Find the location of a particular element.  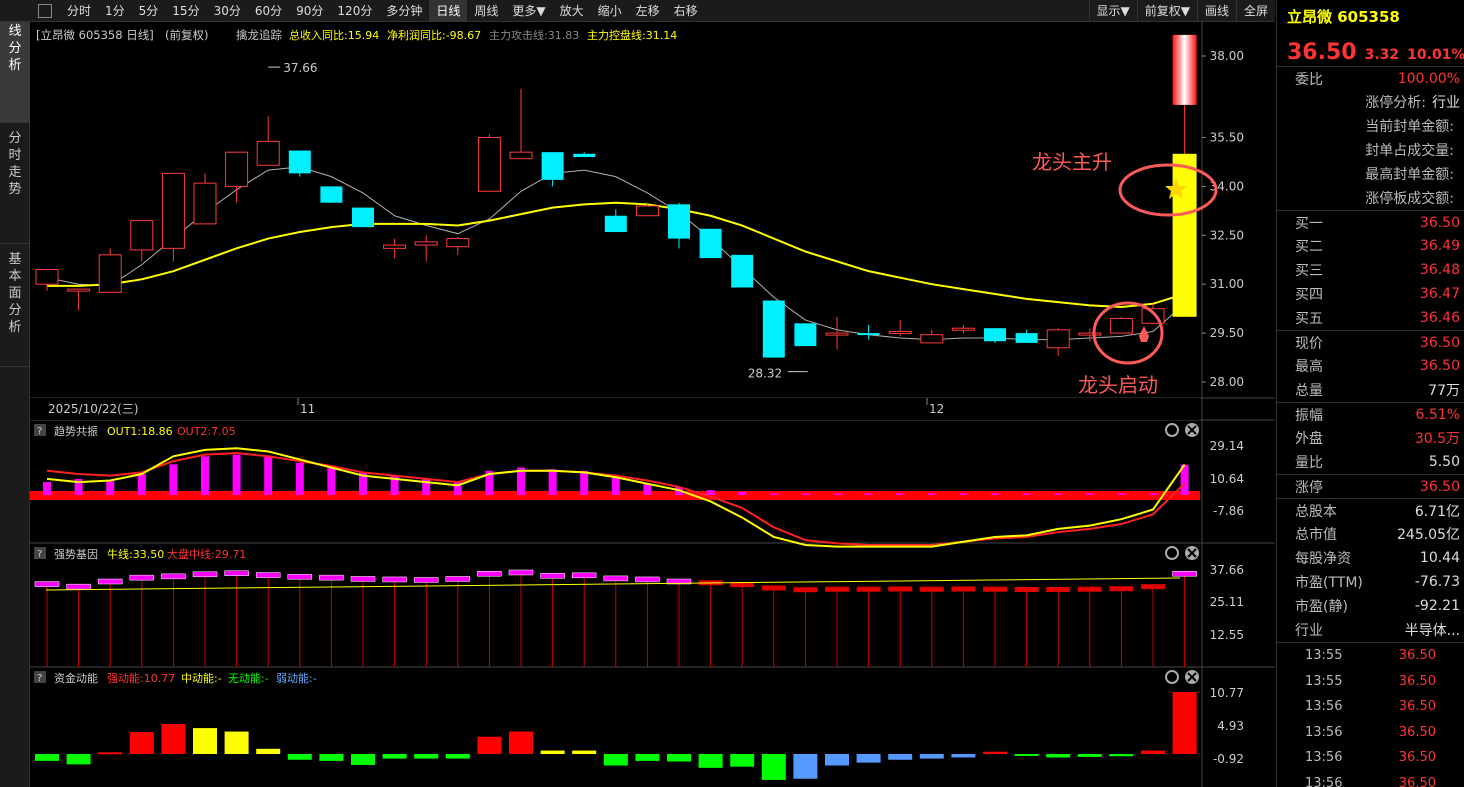

stat-label: 市盈(静) is located at coordinates (1321, 607).